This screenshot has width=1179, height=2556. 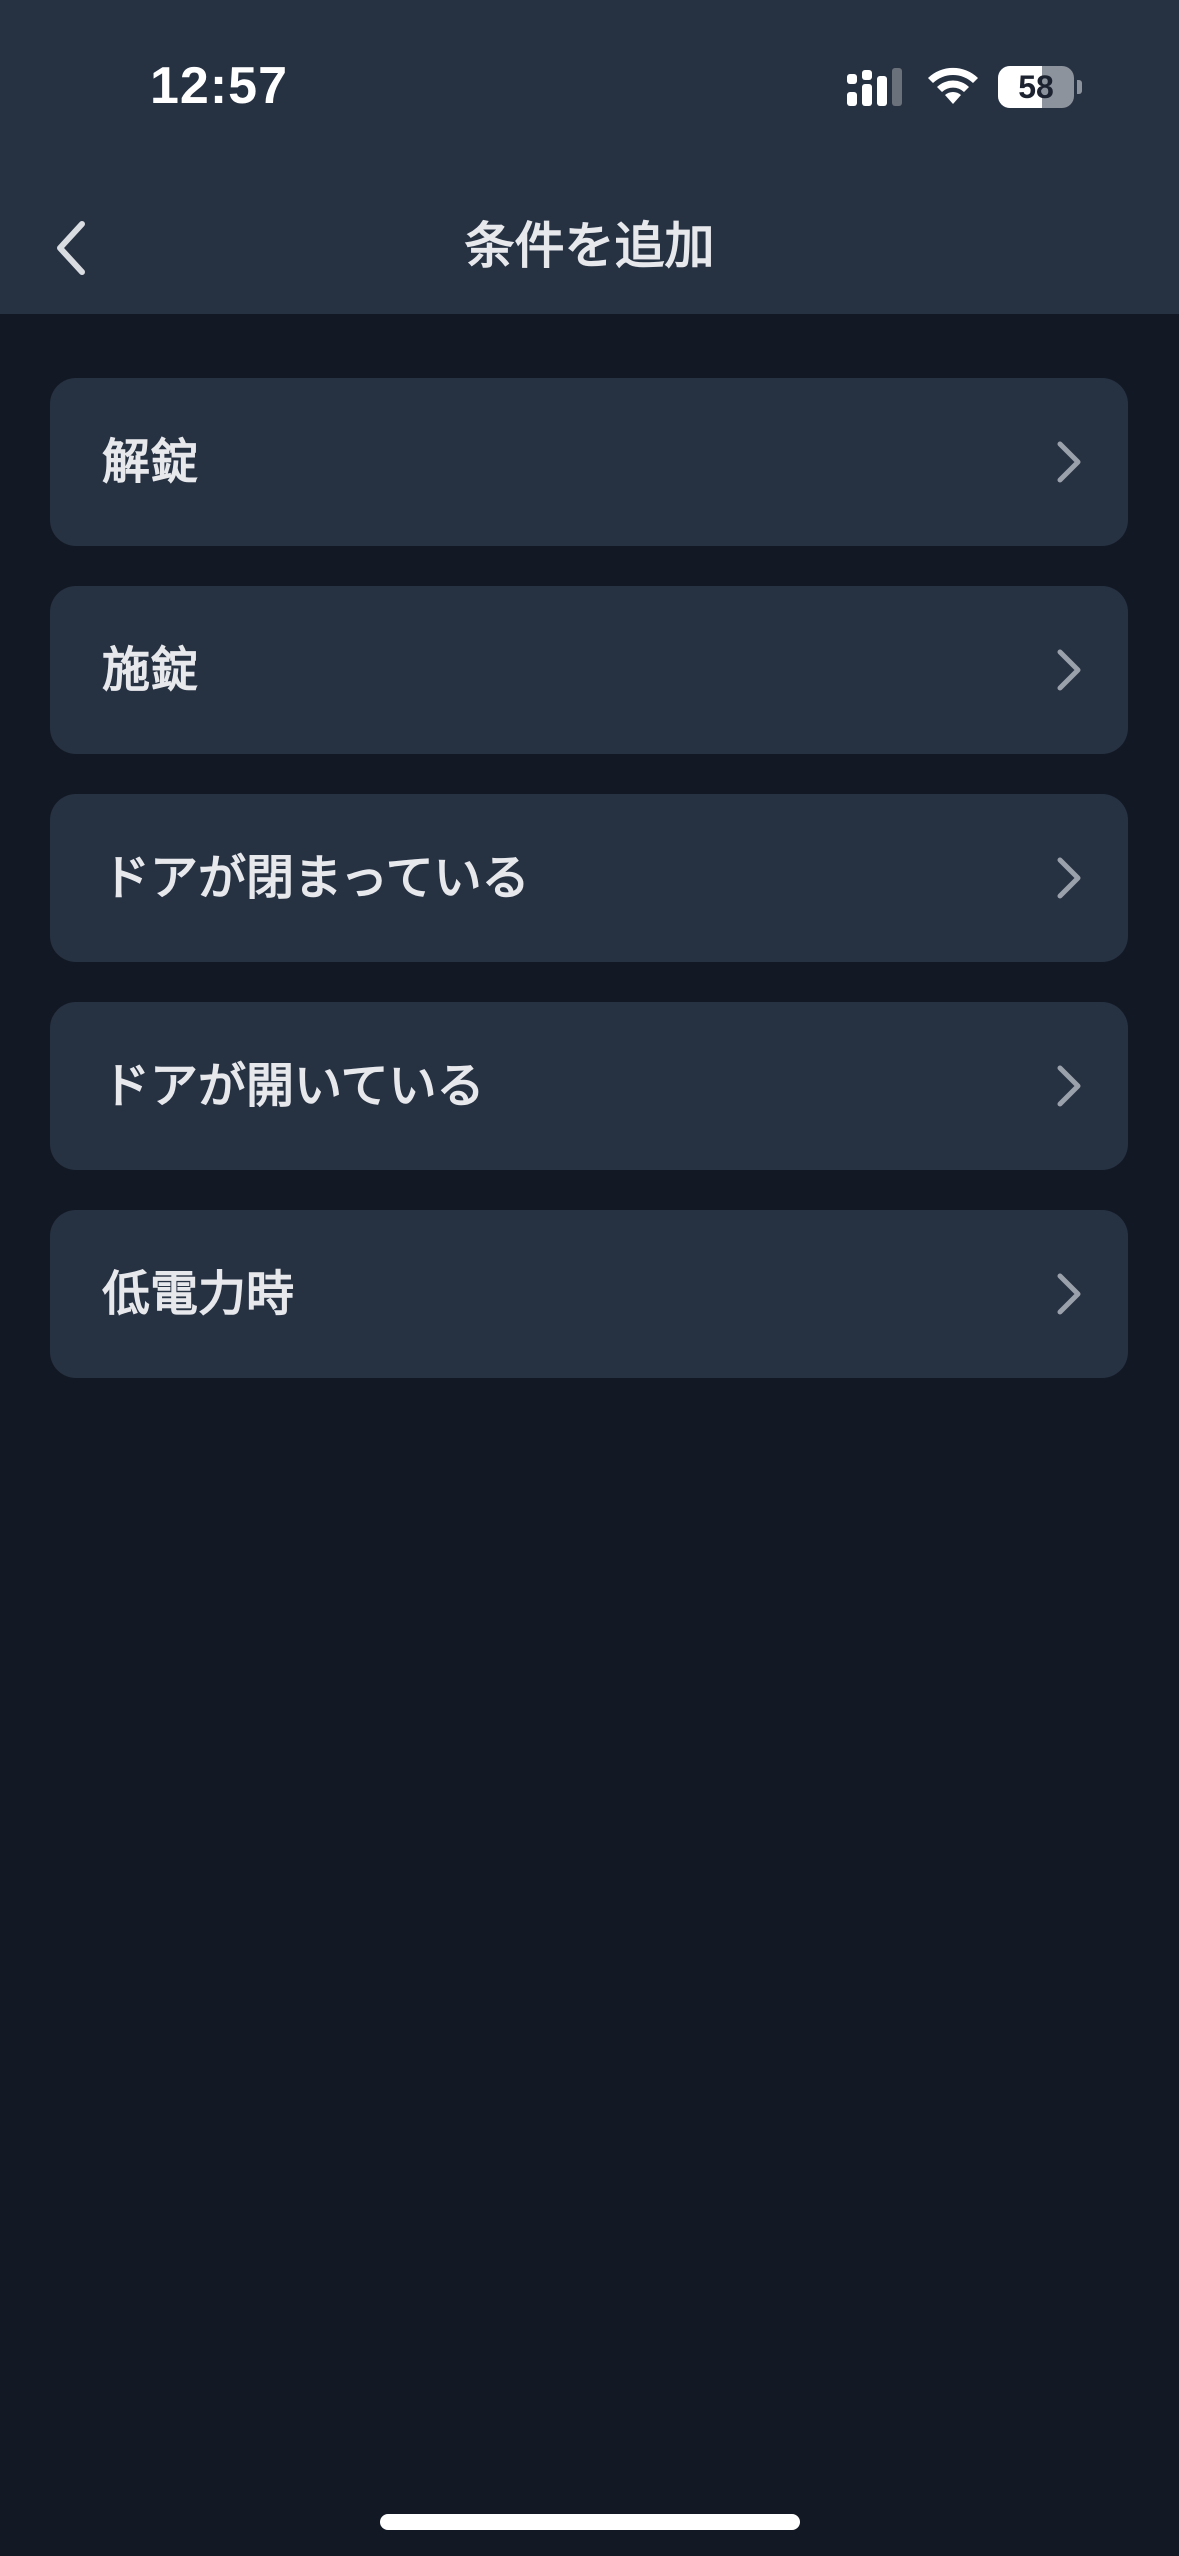 I want to click on condition-row-door-closed: ドアが閉まっている, so click(x=589, y=878).